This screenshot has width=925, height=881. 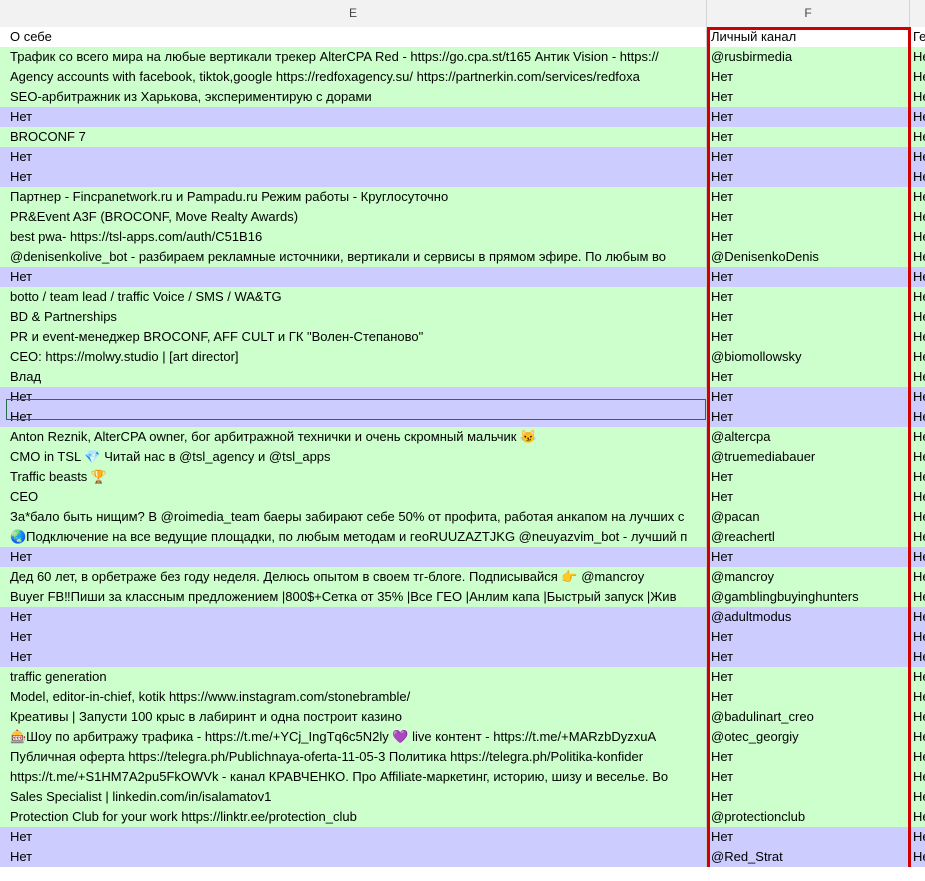 What do you see at coordinates (808, 57) in the screenshot?
I see `cell-channel: @rusbirmedia` at bounding box center [808, 57].